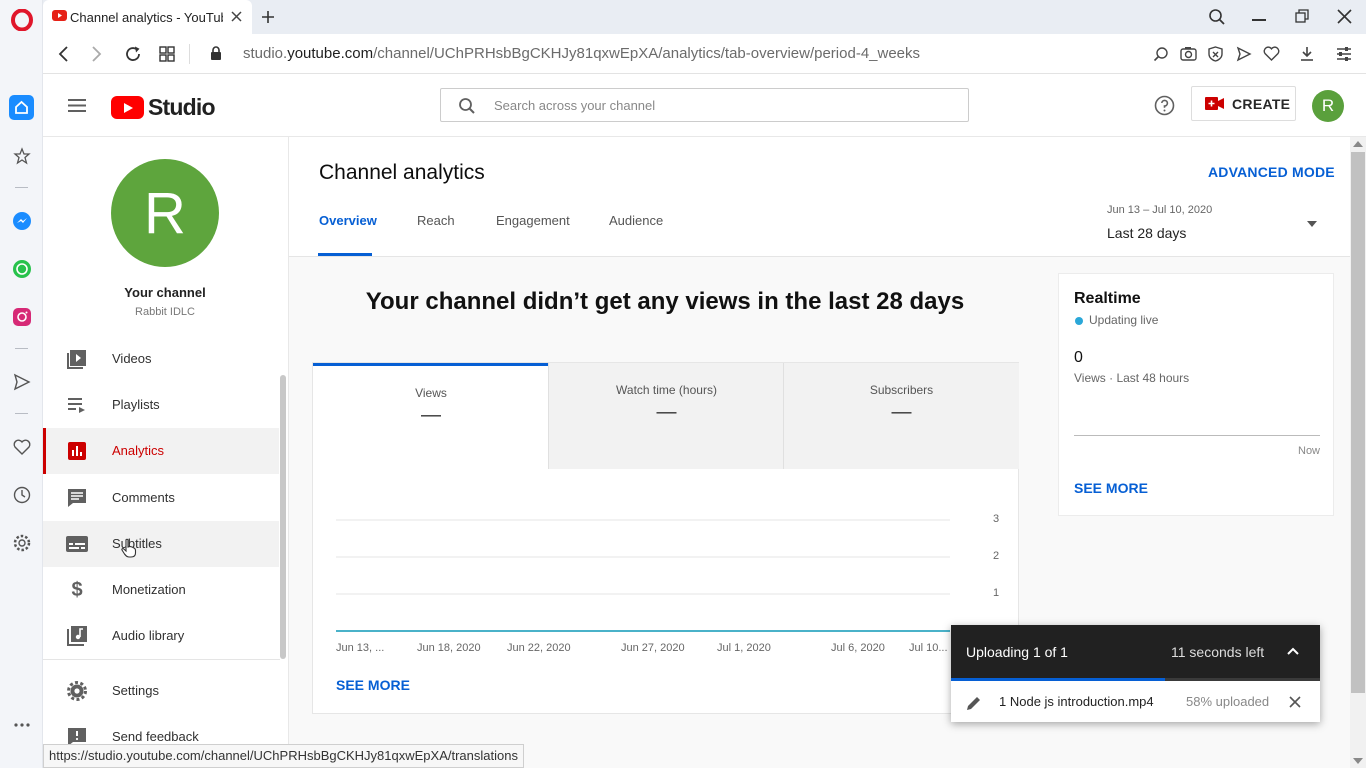 The image size is (1366, 768). I want to click on back-icon, so click(63, 54).